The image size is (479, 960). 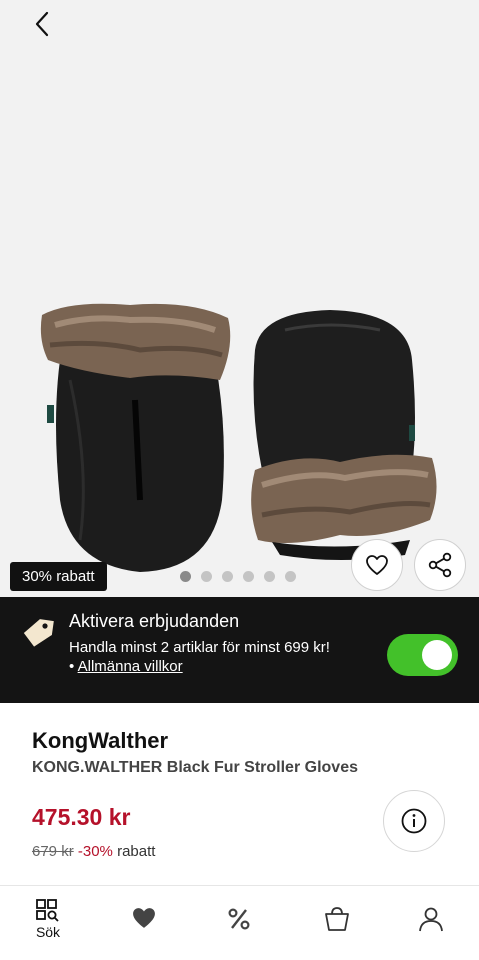 I want to click on favorite-button, so click(x=377, y=565).